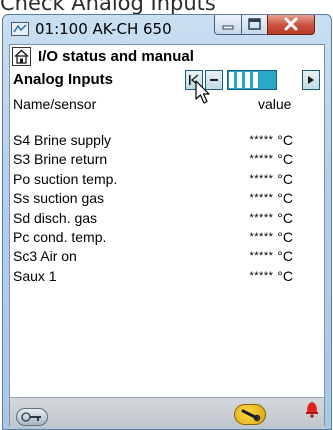 This screenshot has width=333, height=430. I want to click on page-heading: Check Analog Inputs, so click(108, 7).